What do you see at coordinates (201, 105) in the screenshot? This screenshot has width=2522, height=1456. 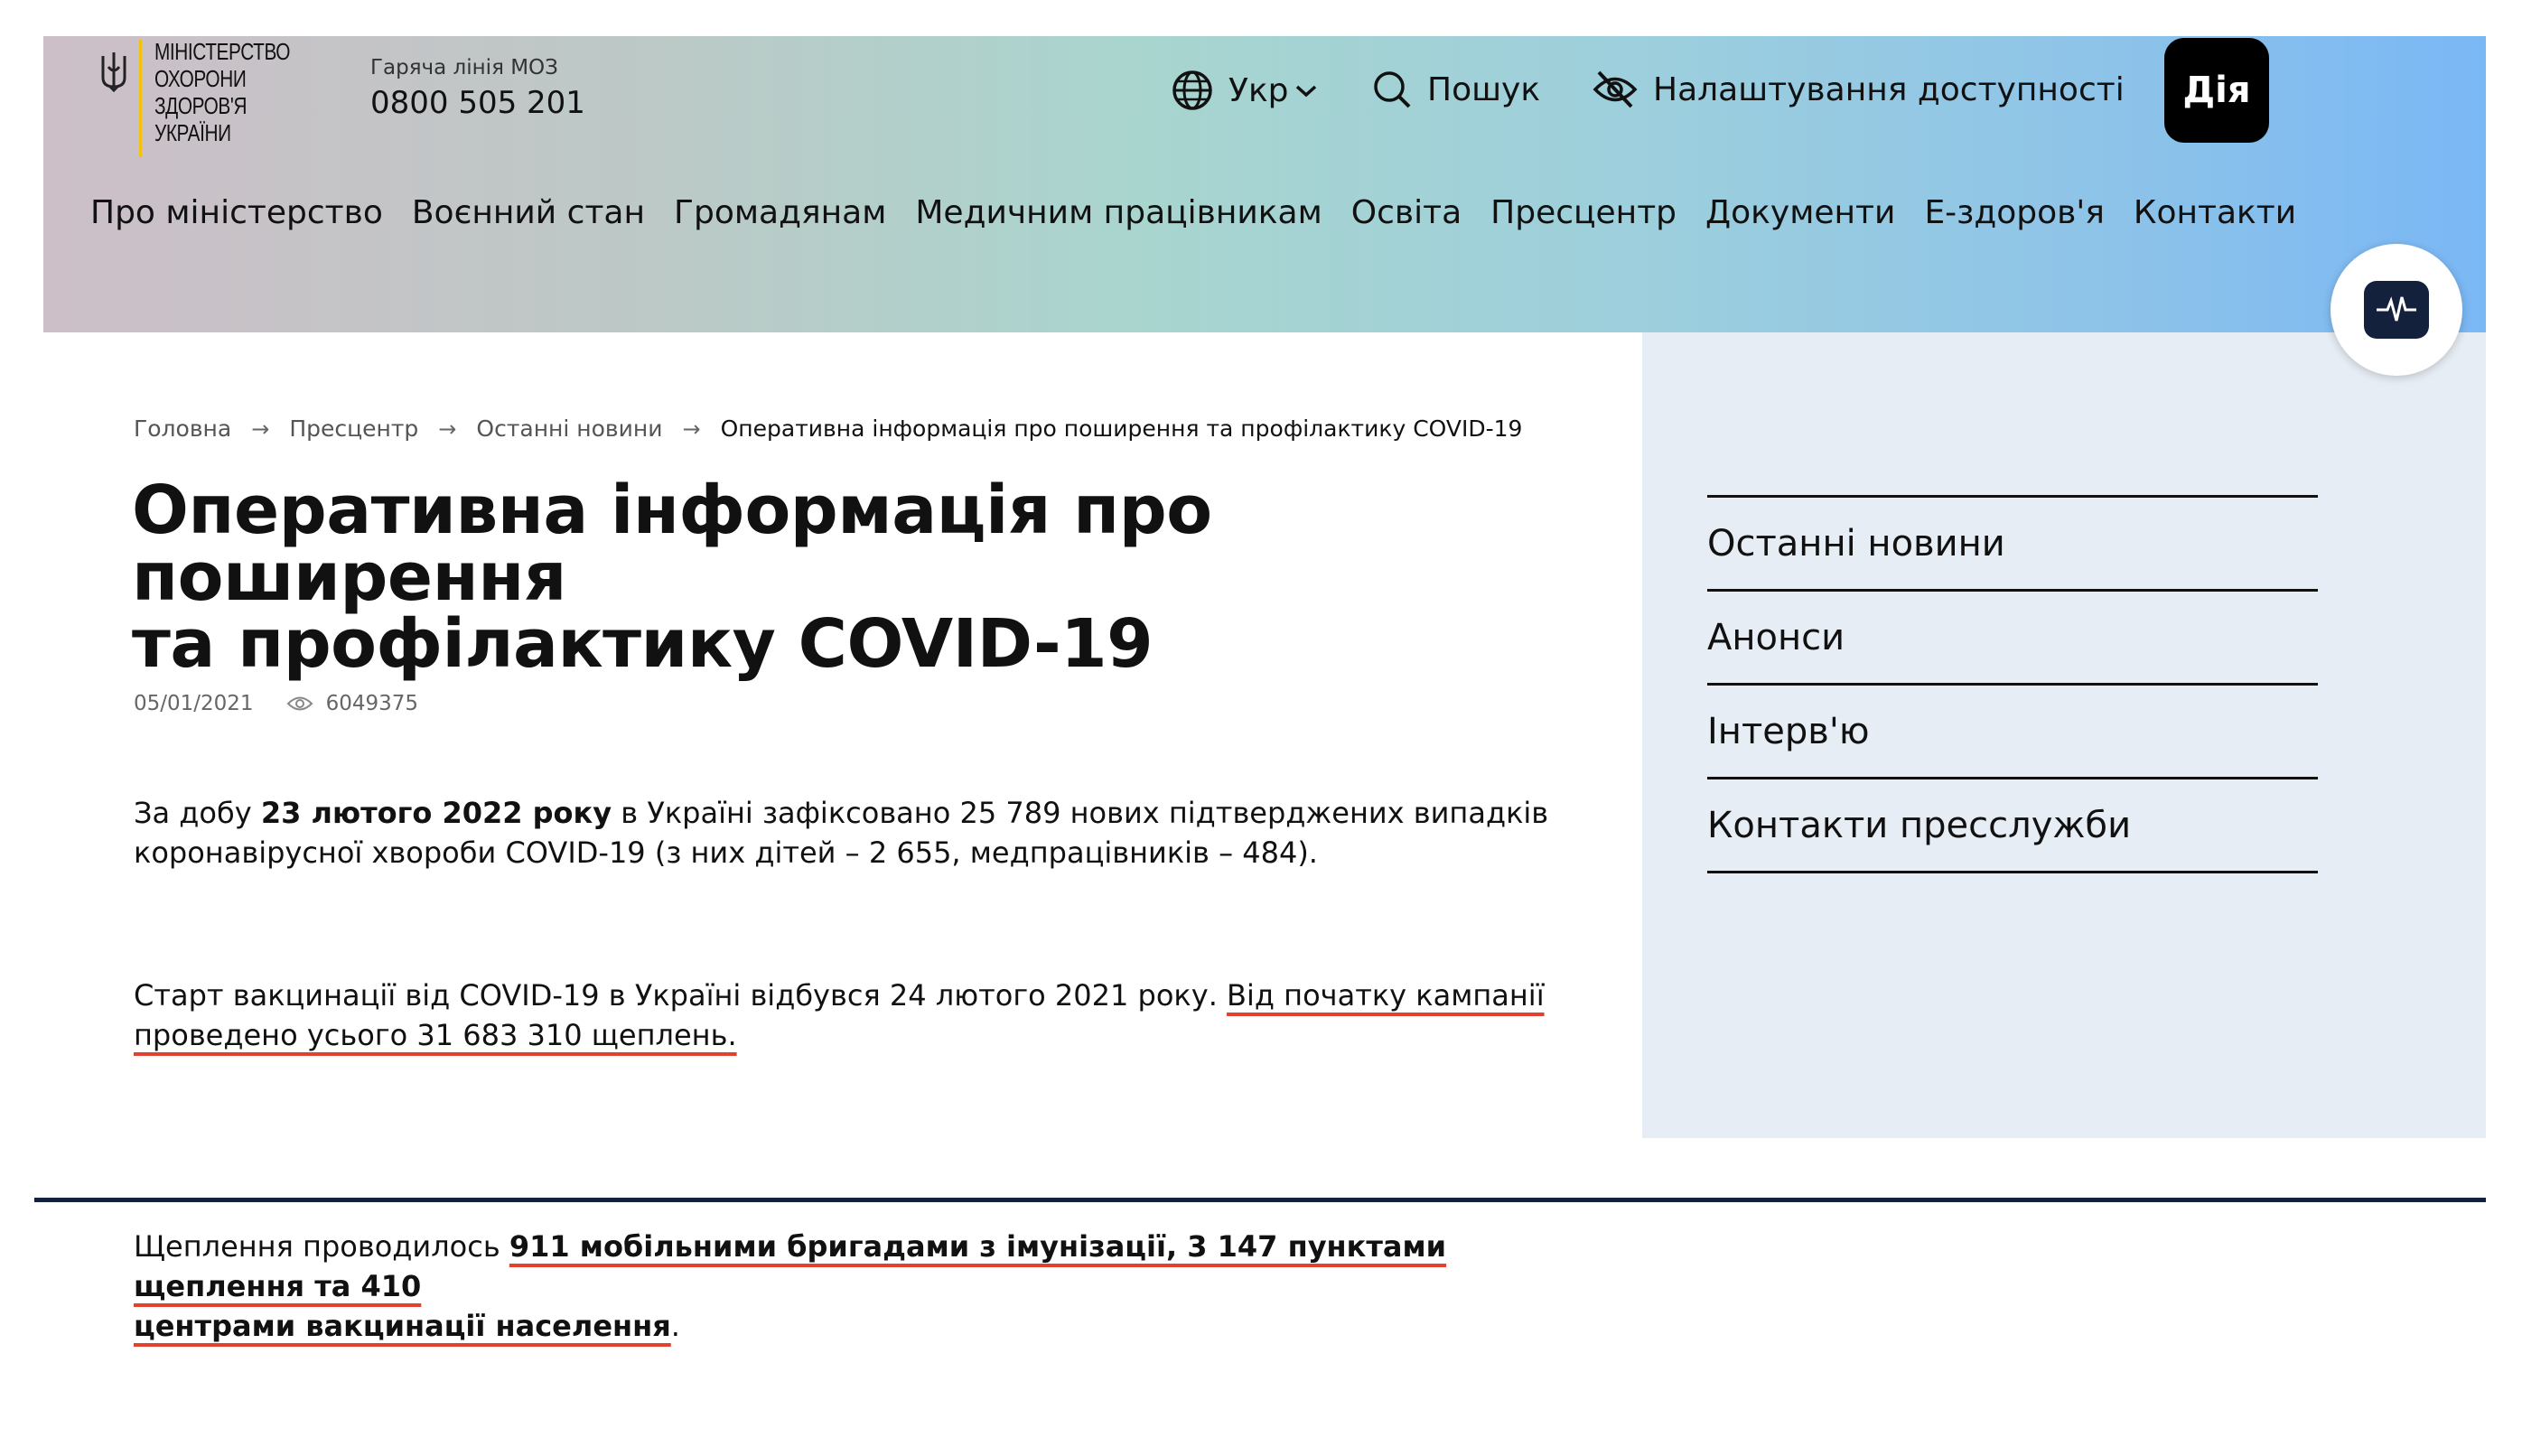 I see `logo-line: ЗДОРОВ'Я` at bounding box center [201, 105].